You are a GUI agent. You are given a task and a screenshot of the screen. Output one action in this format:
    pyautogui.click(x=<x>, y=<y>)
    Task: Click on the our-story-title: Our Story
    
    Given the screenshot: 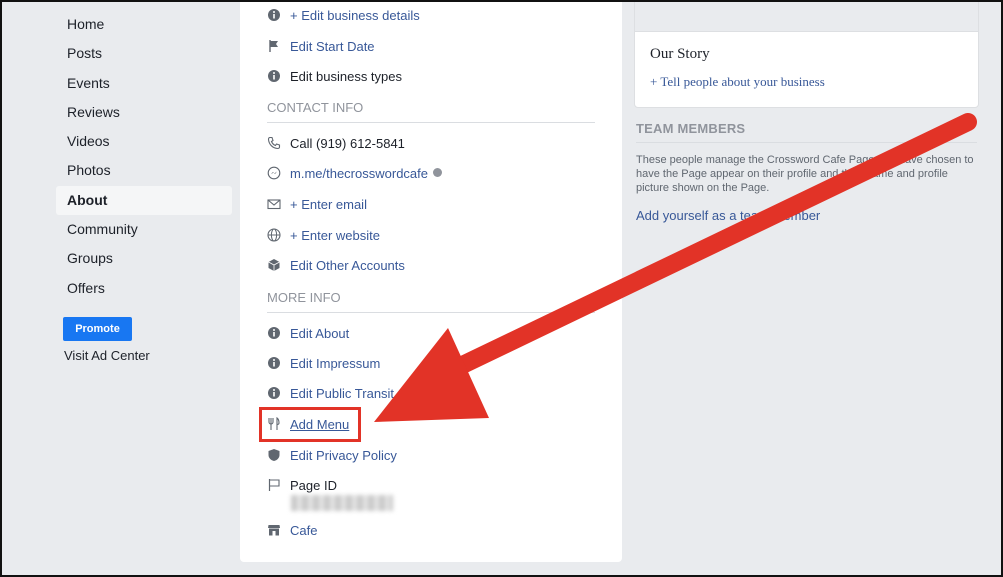 What is the action you would take?
    pyautogui.click(x=680, y=54)
    